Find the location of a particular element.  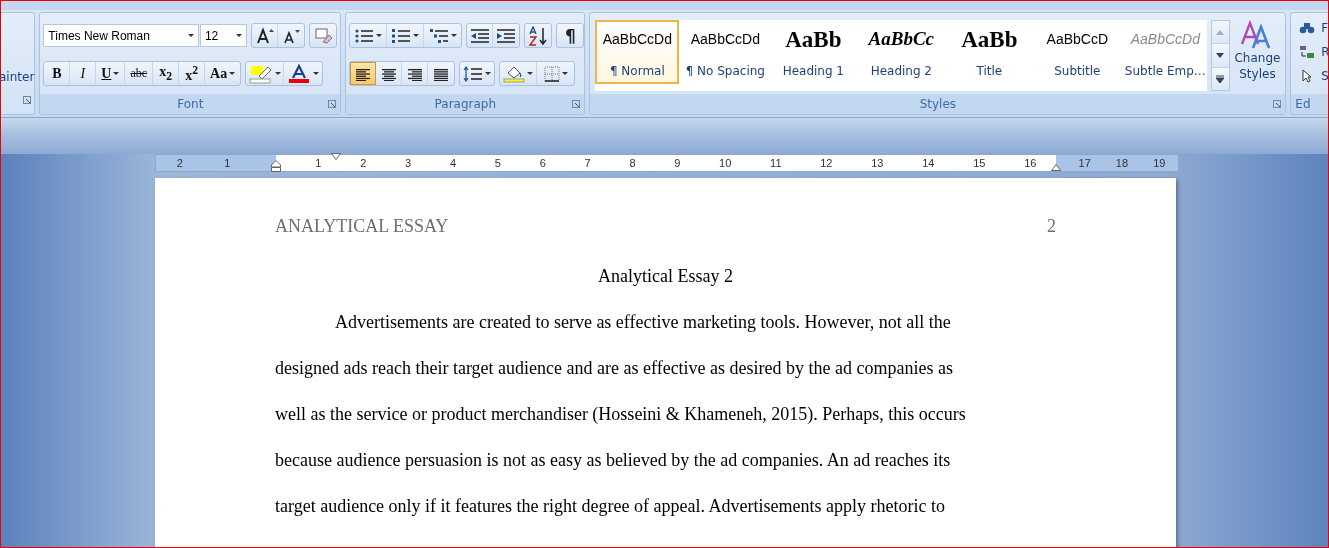

grow-font-icon is located at coordinates (264, 35).